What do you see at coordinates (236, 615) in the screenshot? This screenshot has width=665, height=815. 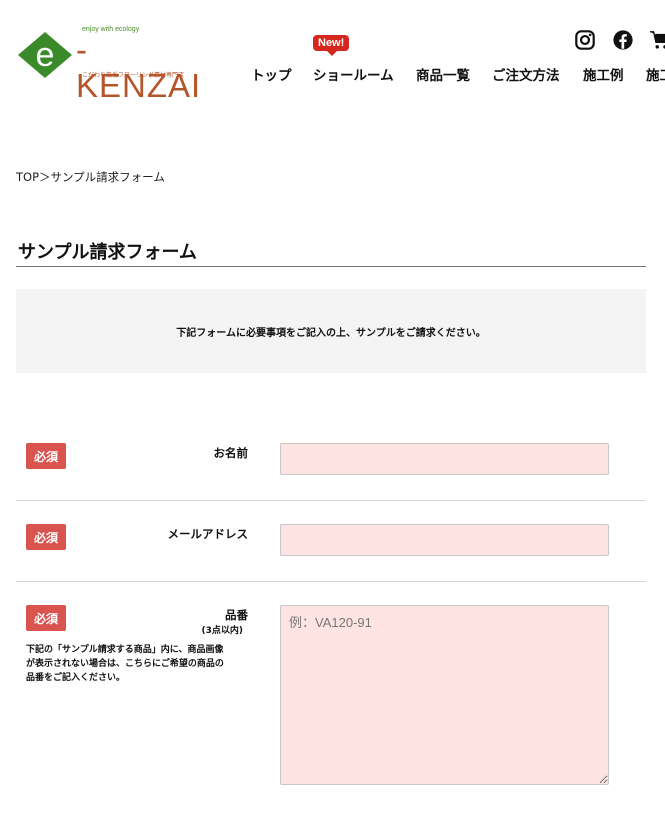 I see `product-code-label: 品番` at bounding box center [236, 615].